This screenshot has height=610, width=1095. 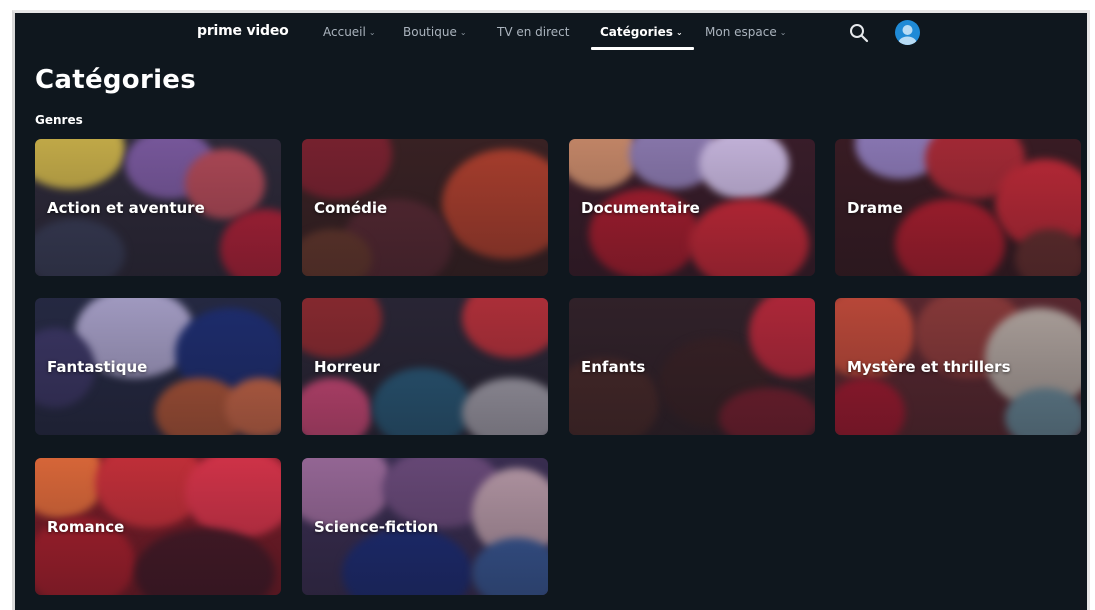 I want to click on genre-tile-science-fiction: Science-fiction, so click(x=425, y=526).